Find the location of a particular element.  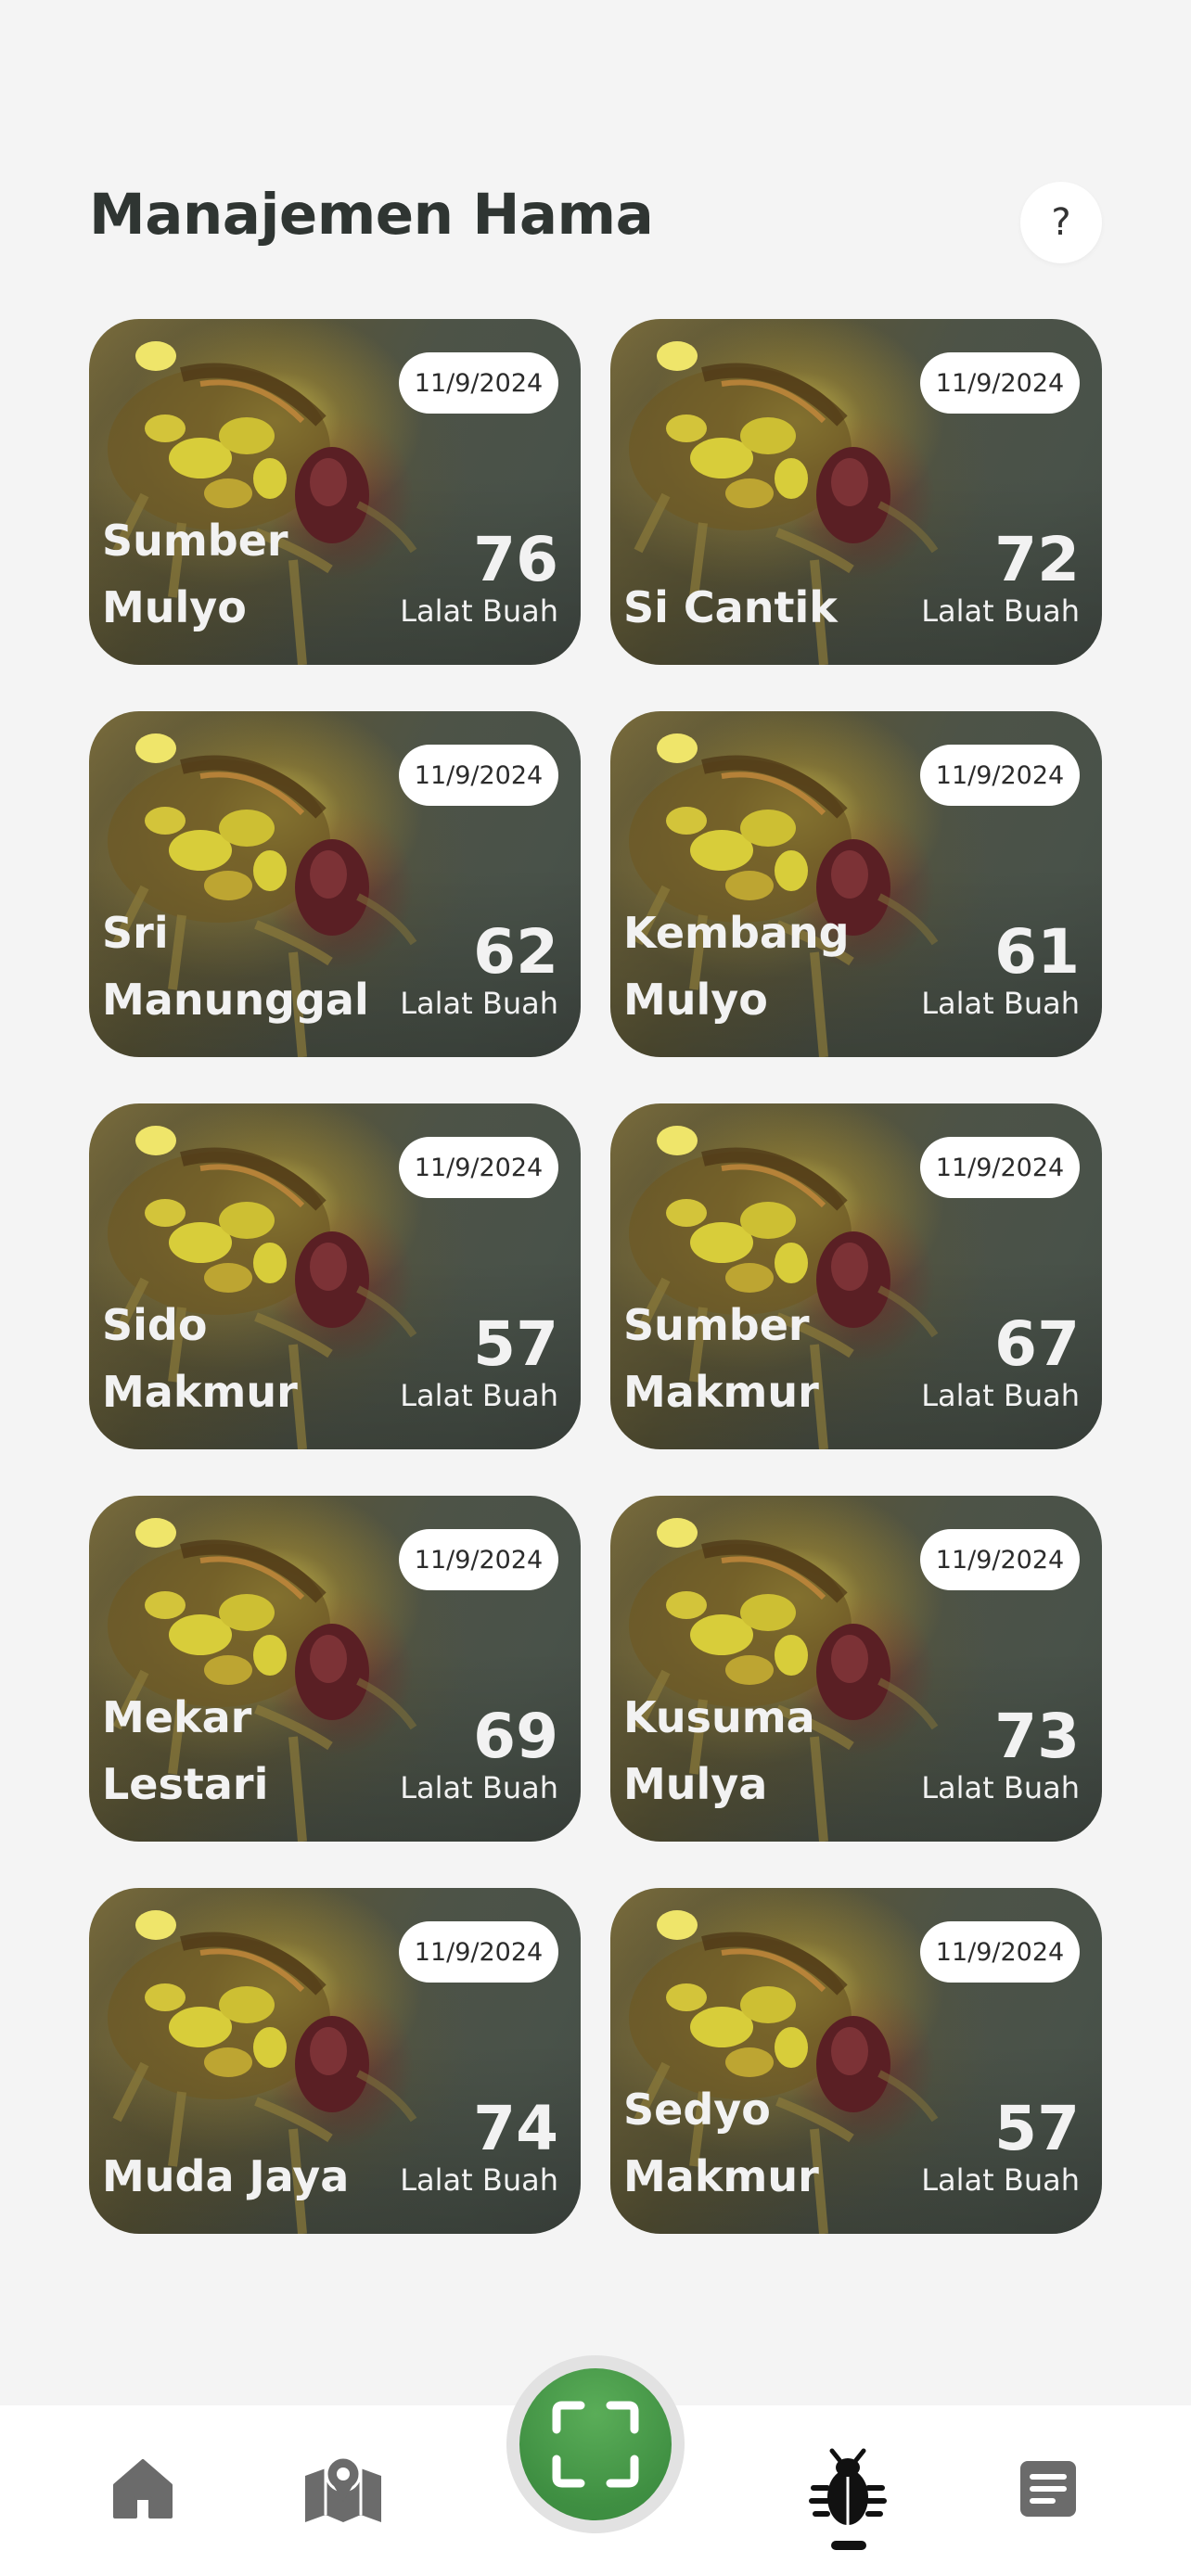

location-name: Sri Manunggal is located at coordinates (235, 966).